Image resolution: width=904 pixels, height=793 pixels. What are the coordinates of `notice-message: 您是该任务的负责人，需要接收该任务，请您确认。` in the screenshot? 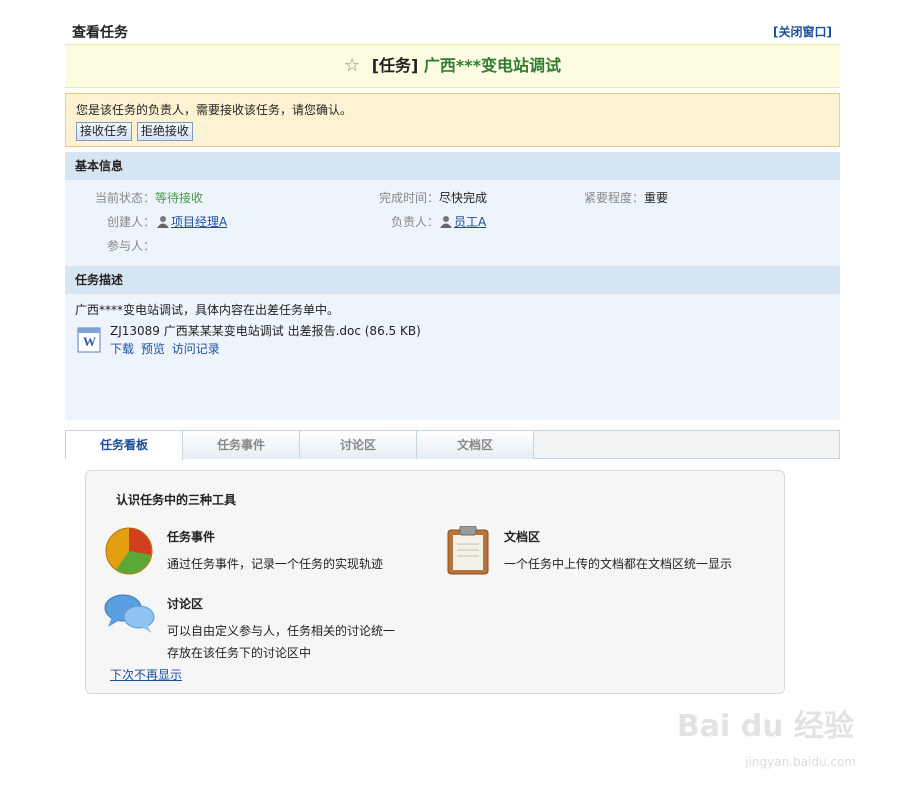 It's located at (214, 110).